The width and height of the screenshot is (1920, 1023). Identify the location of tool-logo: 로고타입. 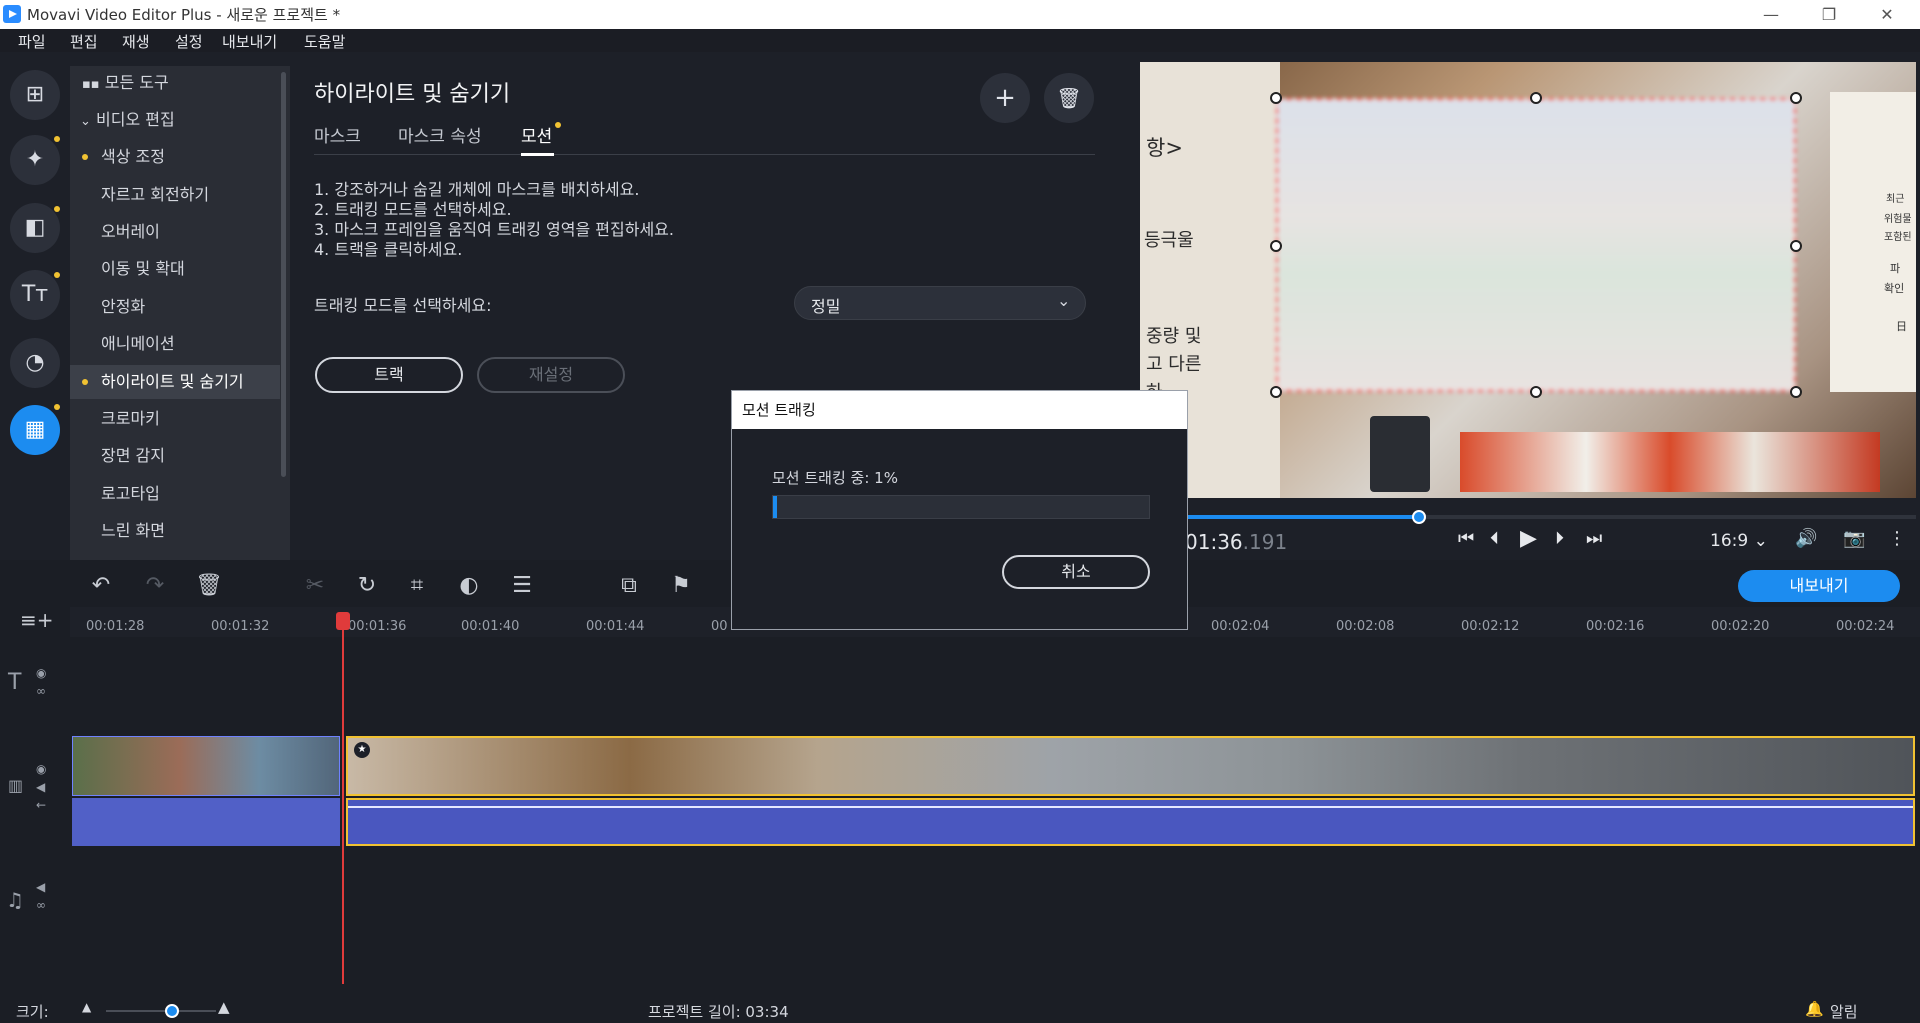
(175, 494).